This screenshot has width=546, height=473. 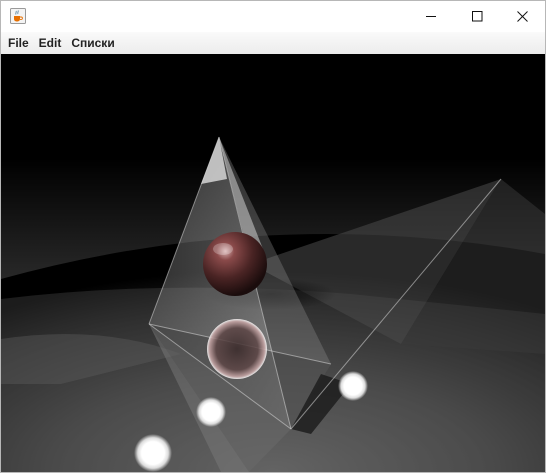 I want to click on red-sphere, so click(x=235, y=264).